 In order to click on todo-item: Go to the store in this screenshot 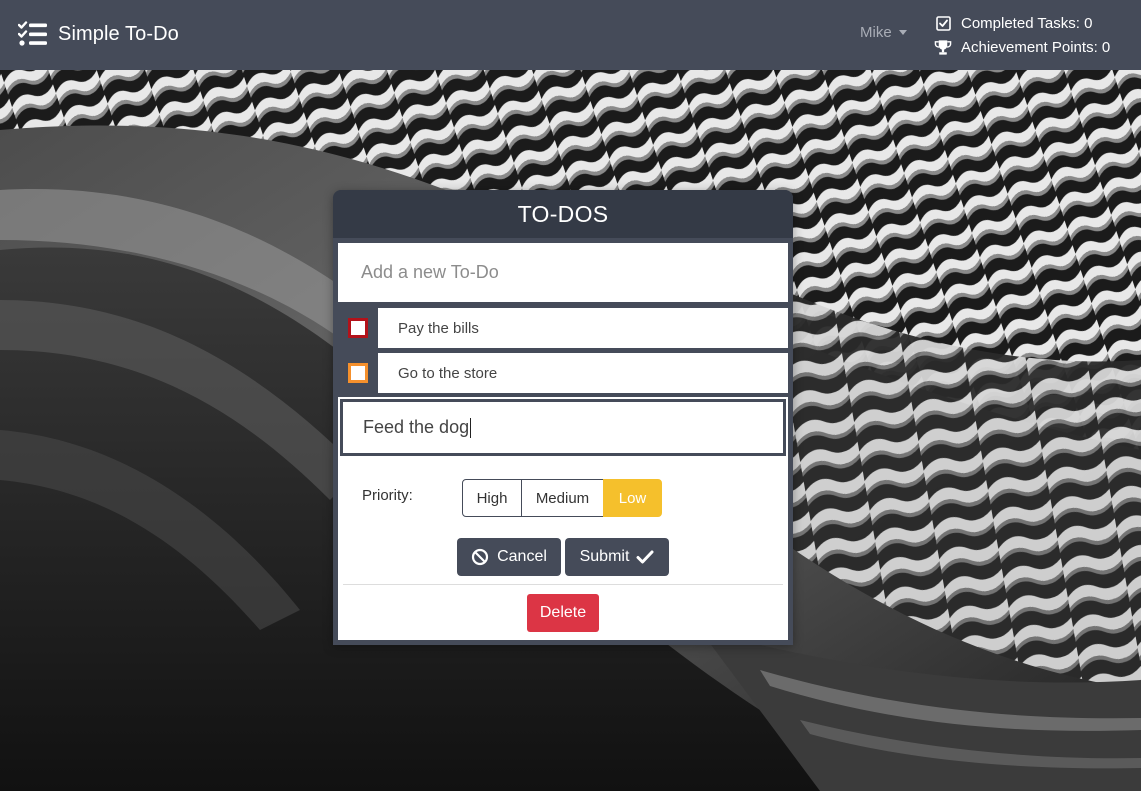, I will do `click(563, 373)`.